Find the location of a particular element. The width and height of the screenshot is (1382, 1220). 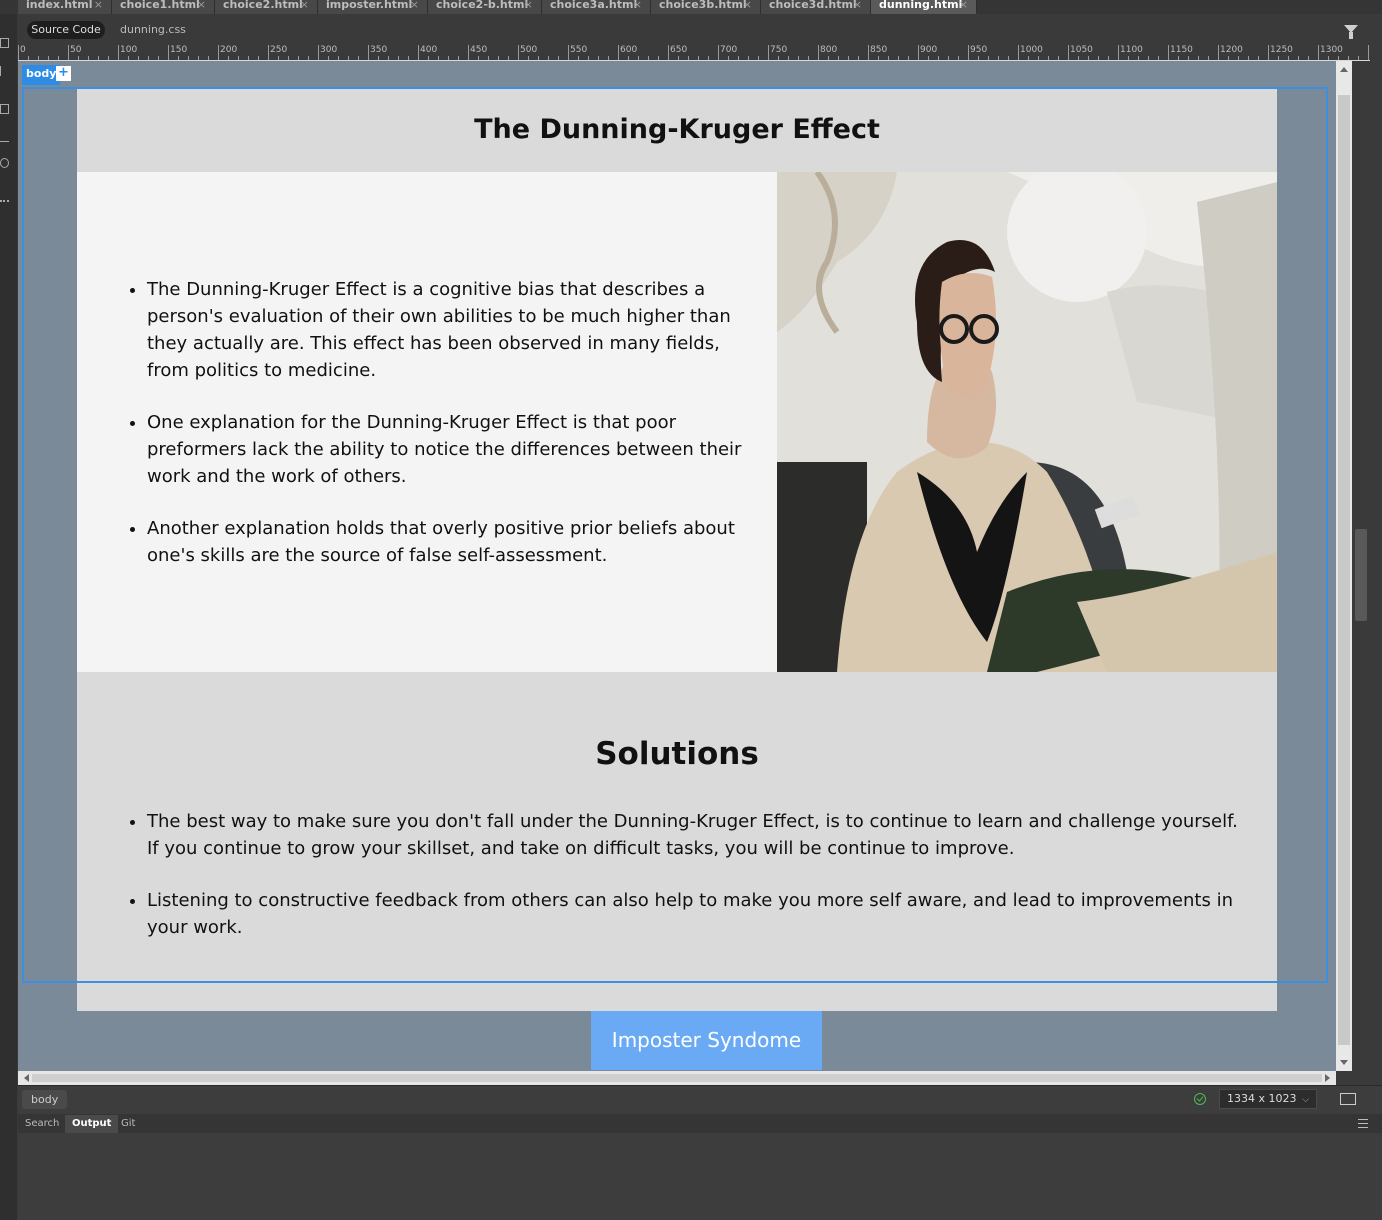

scroll-left-icon is located at coordinates (26, 1078).